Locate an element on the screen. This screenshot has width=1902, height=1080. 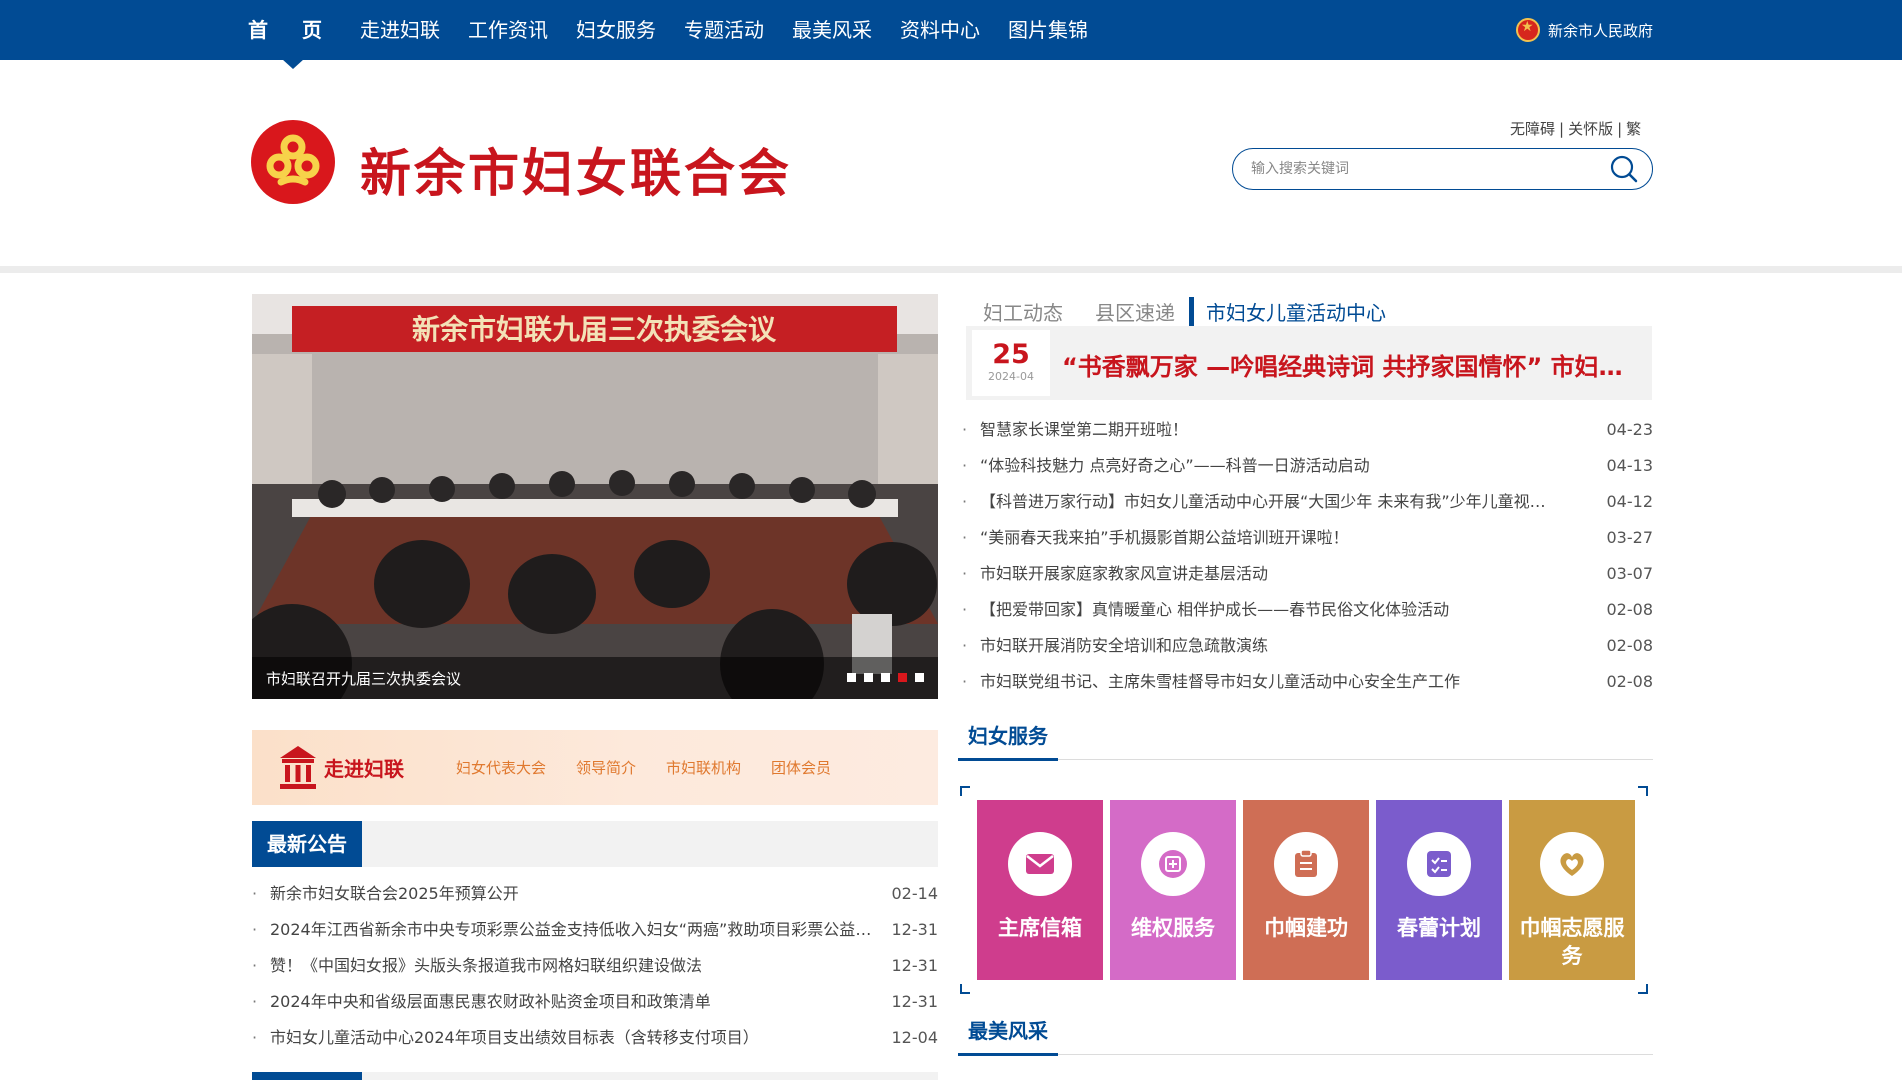
link-womens-congress: 妇女代表大会 is located at coordinates (501, 767).